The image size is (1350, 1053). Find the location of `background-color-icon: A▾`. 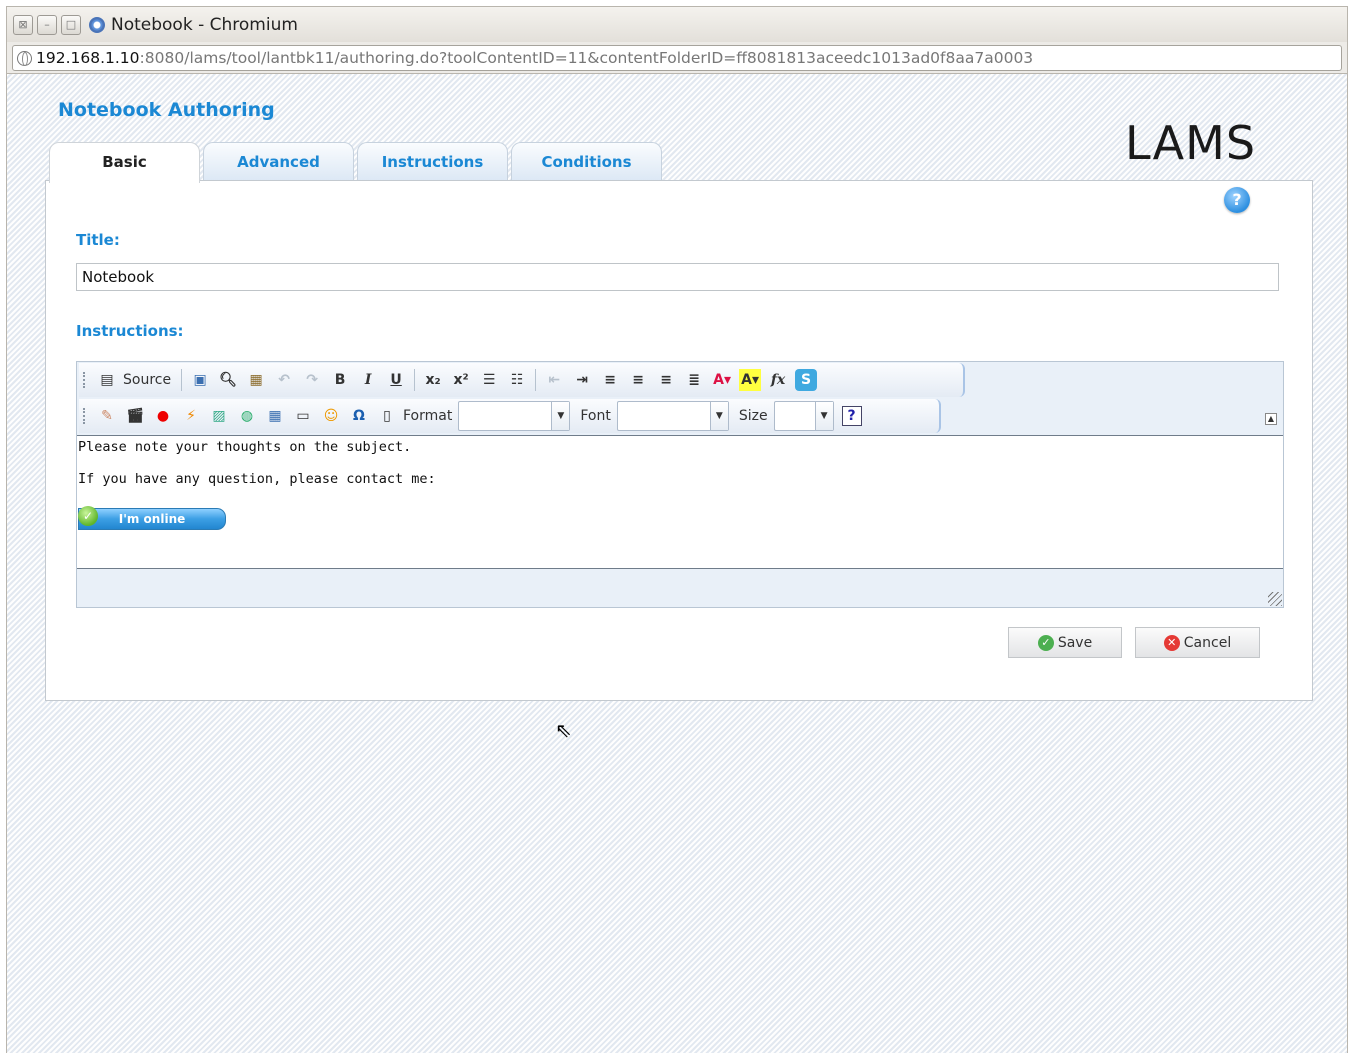

background-color-icon: A▾ is located at coordinates (750, 380).